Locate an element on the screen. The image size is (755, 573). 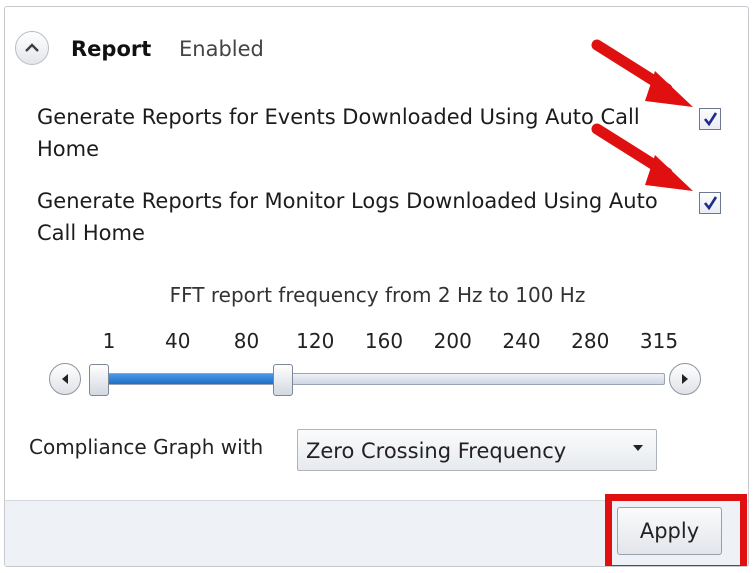
triangle-left-icon is located at coordinates (65, 379).